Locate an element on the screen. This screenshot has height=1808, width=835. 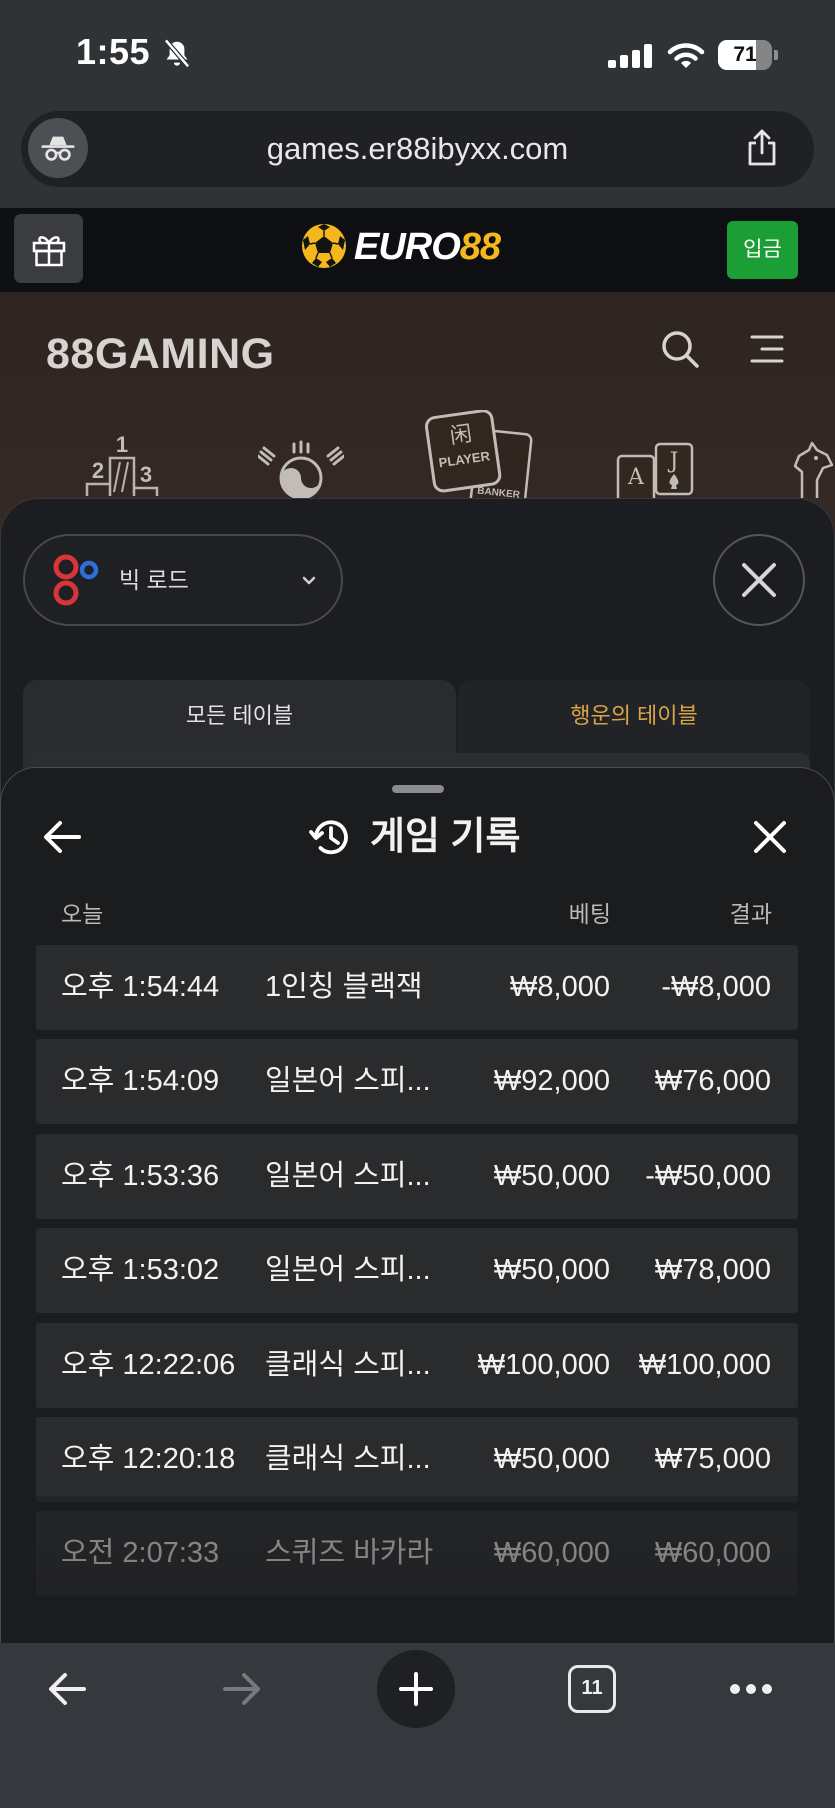
podium-second: 2 is located at coordinates (98, 470).